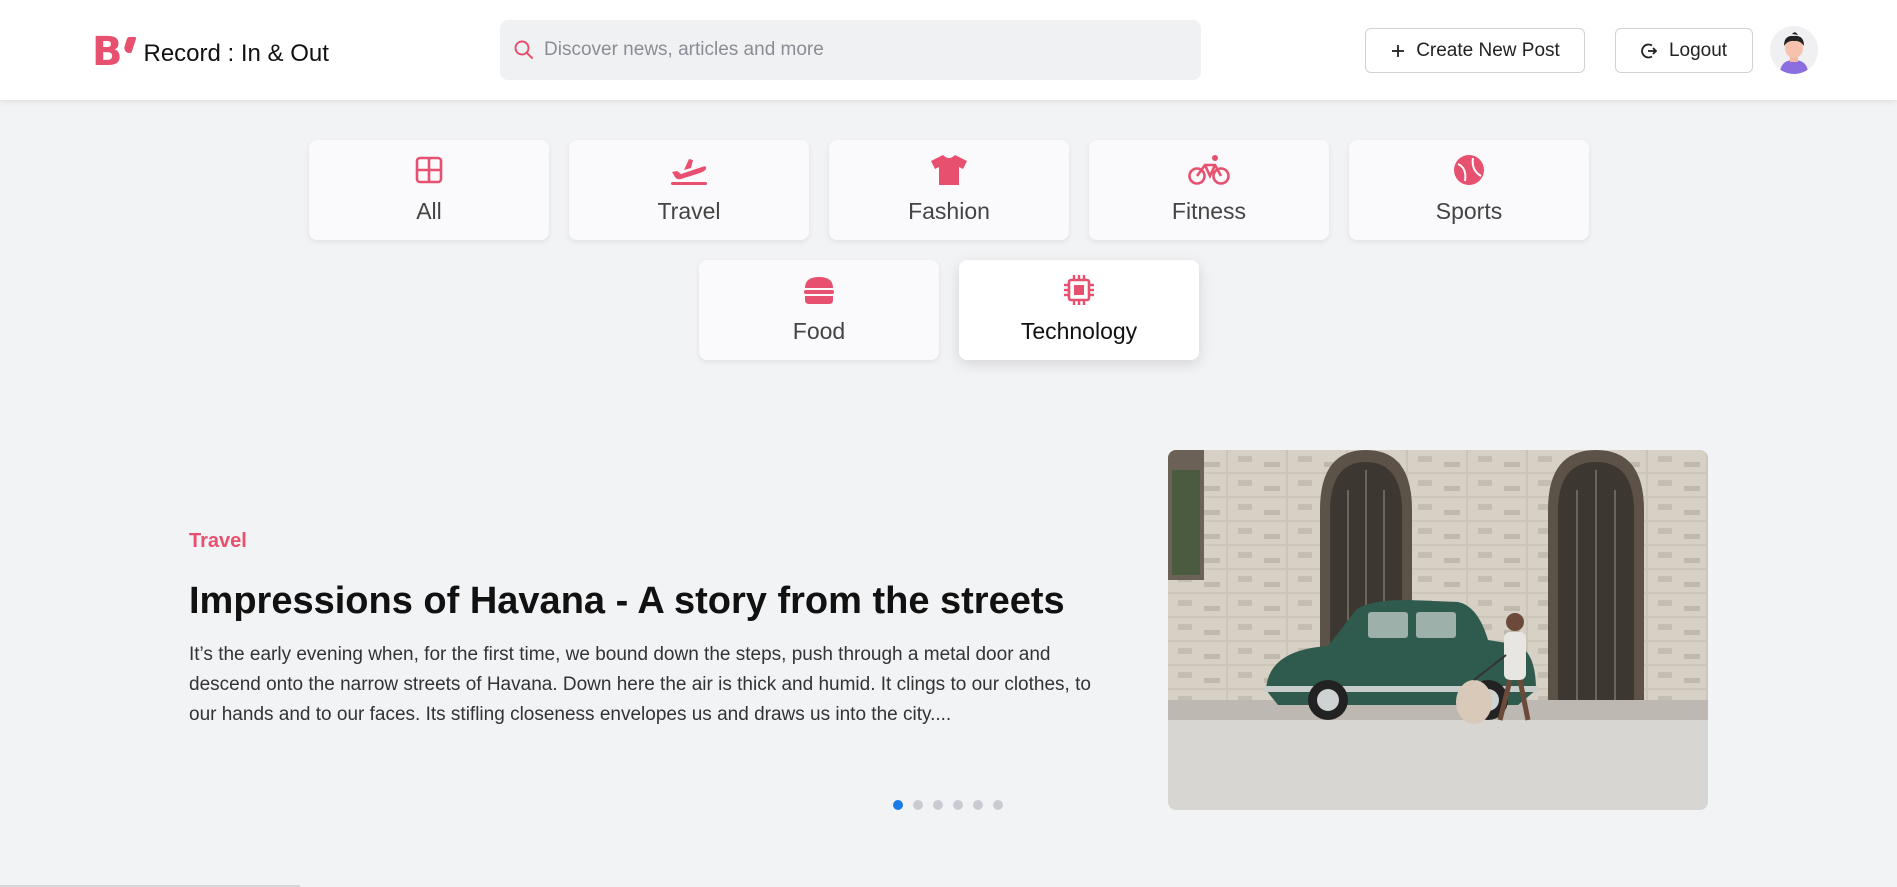  Describe the element at coordinates (524, 50) in the screenshot. I see `search-icon` at that location.